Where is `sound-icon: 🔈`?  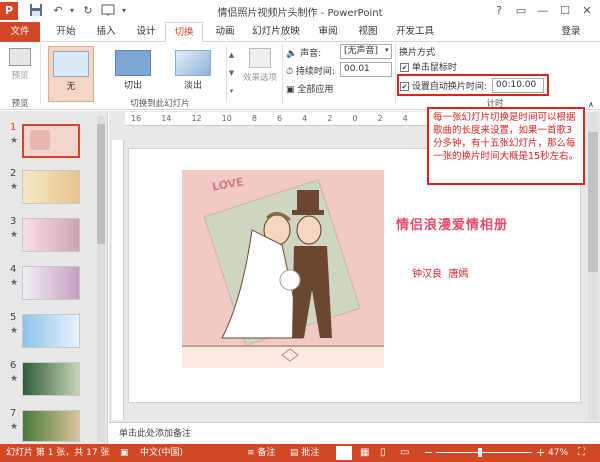 sound-icon: 🔈 is located at coordinates (292, 54).